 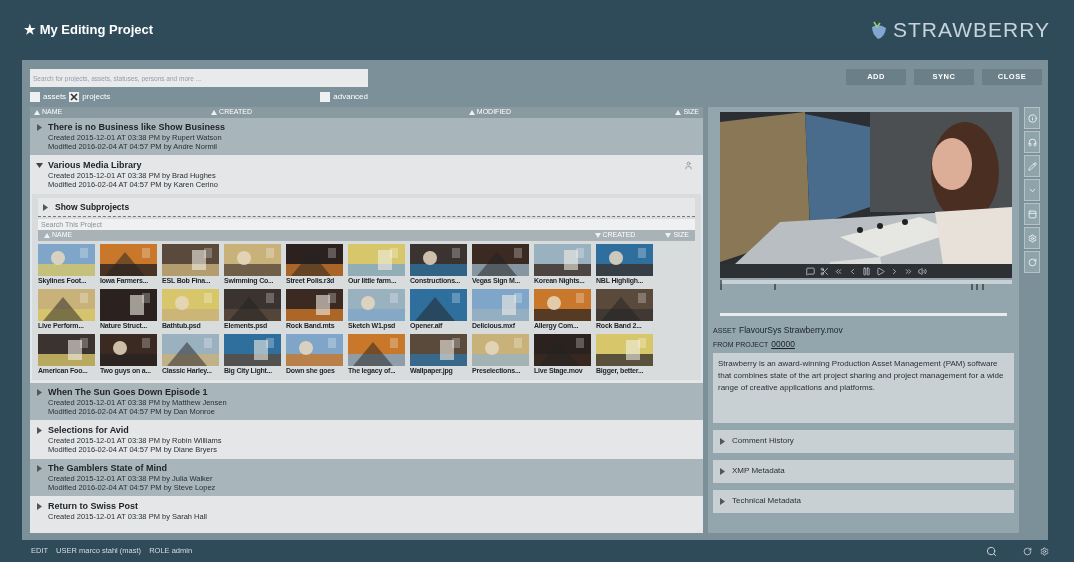 What do you see at coordinates (908, 271) in the screenshot?
I see `fast-forward-icon` at bounding box center [908, 271].